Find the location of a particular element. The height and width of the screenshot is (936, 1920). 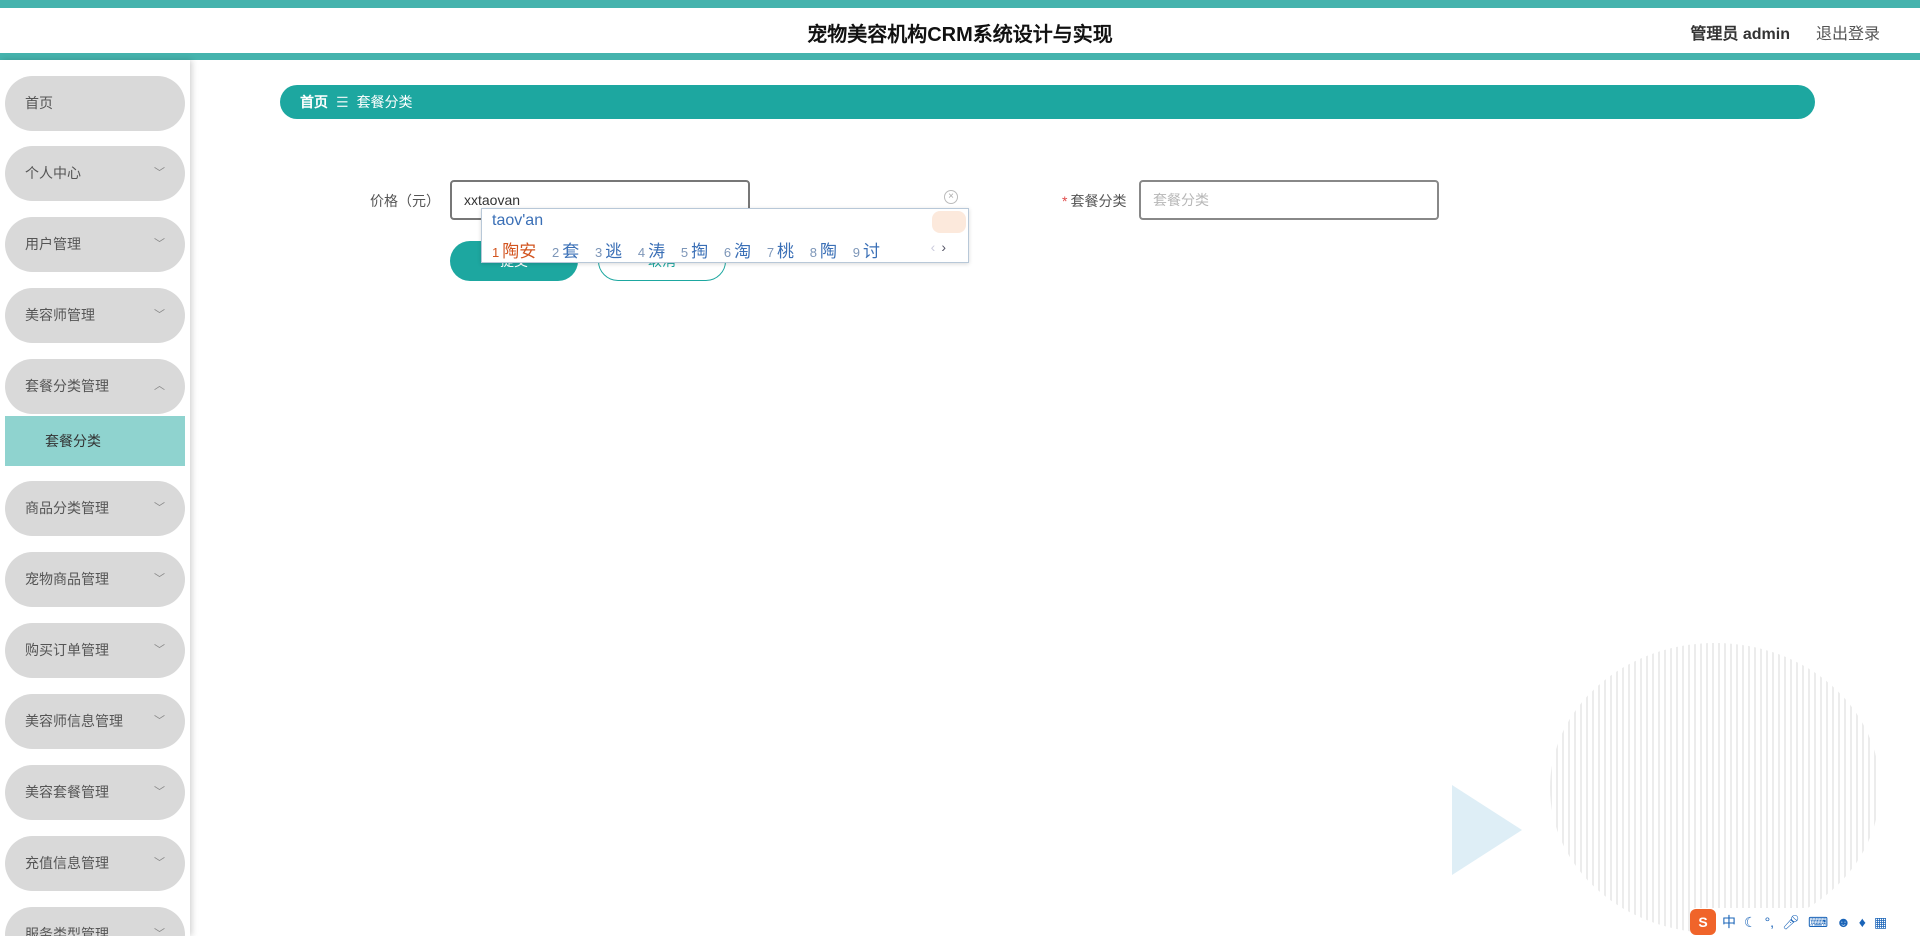

sidebar-item-label: 服务类型管理 is located at coordinates (67, 931).